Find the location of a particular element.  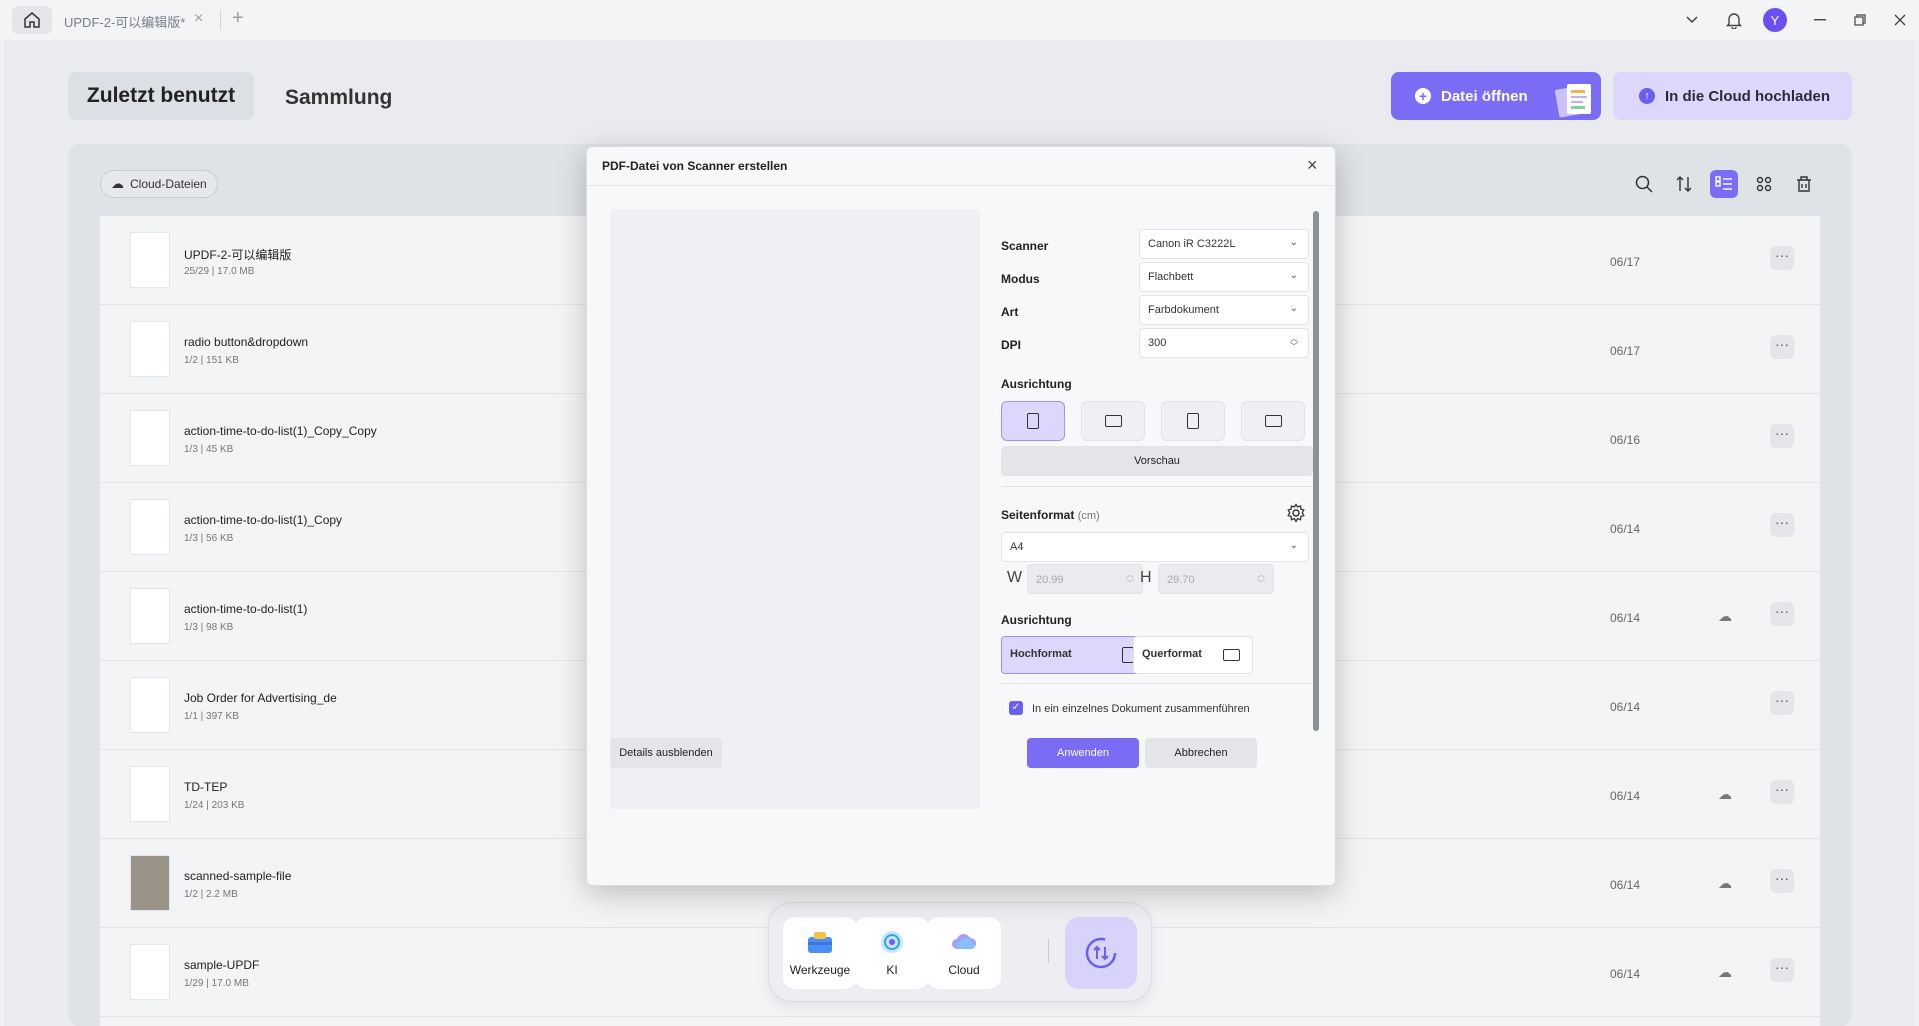

height-label: H is located at coordinates (1146, 577).